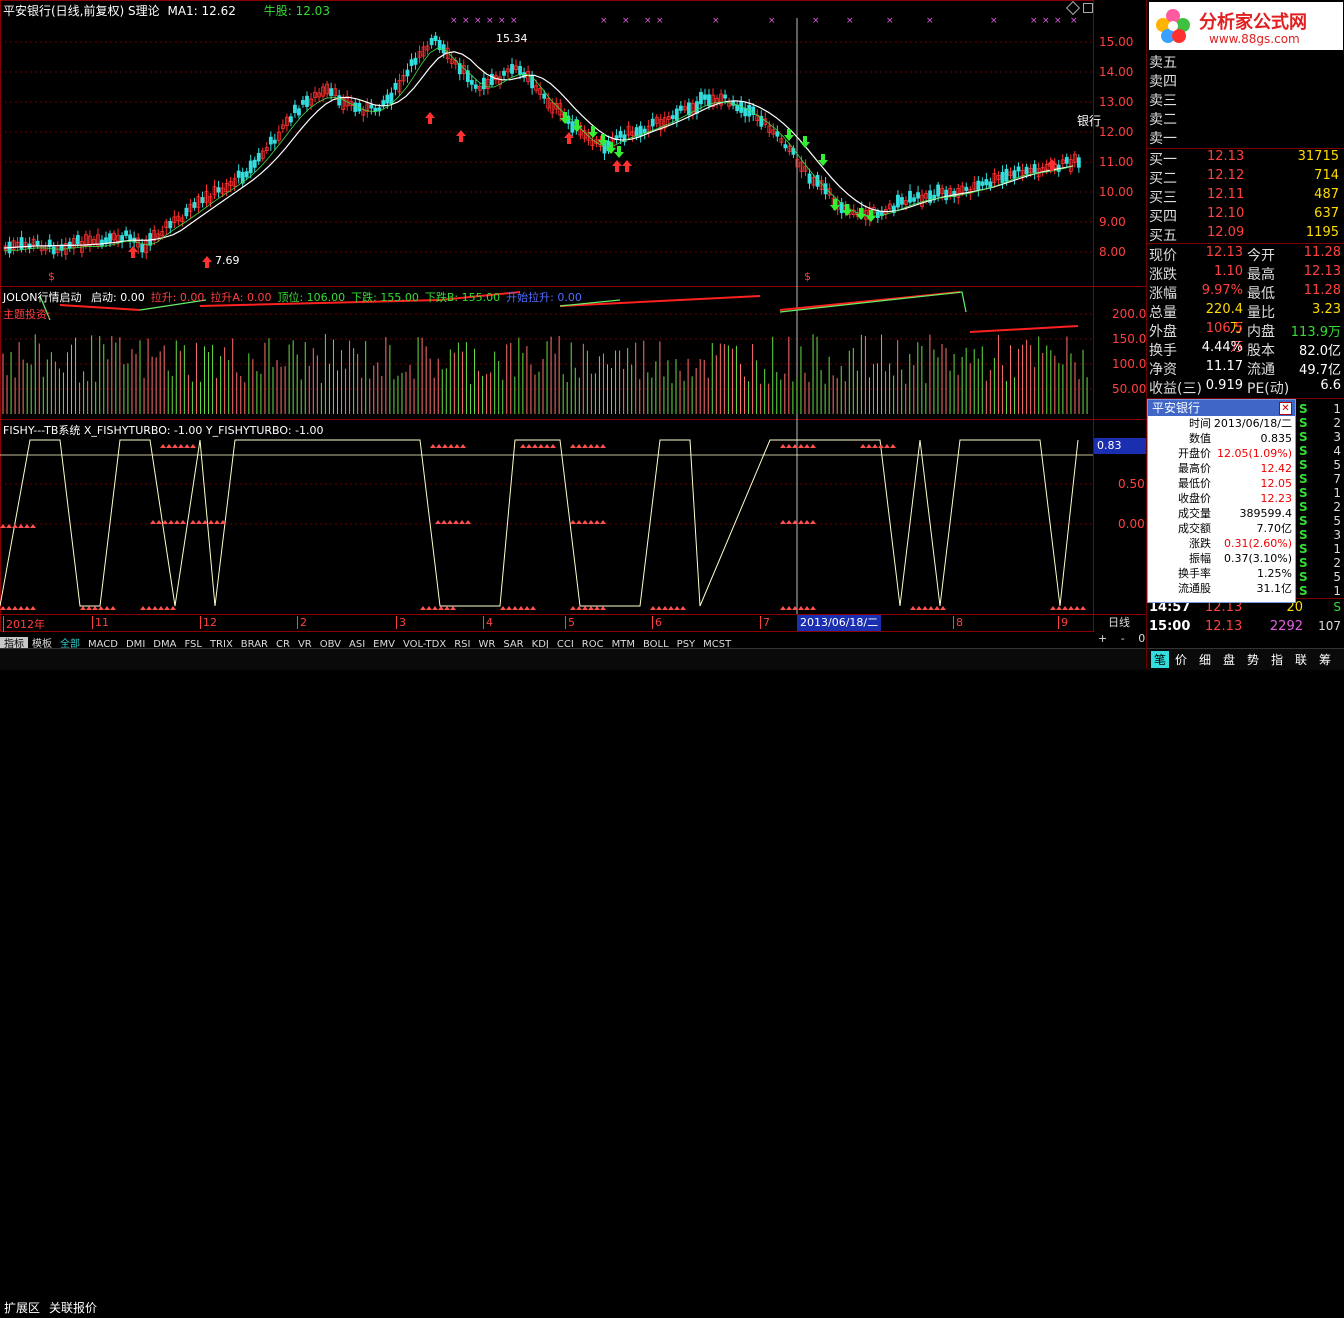  I want to click on date-axis-label: 8, so click(958, 622).